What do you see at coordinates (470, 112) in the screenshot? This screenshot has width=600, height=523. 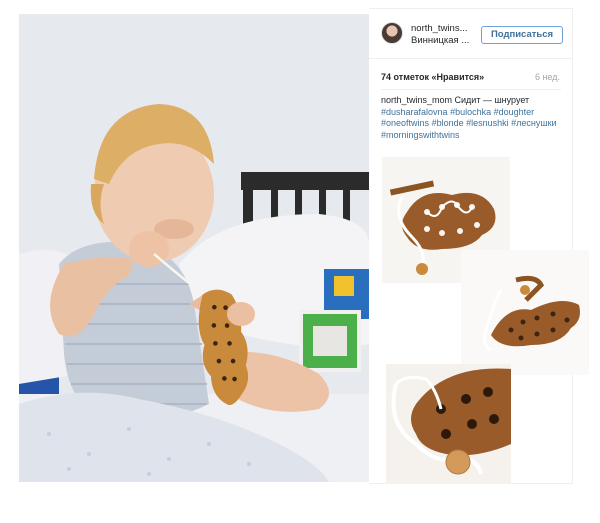 I see `hashtag-link: #bulochka` at bounding box center [470, 112].